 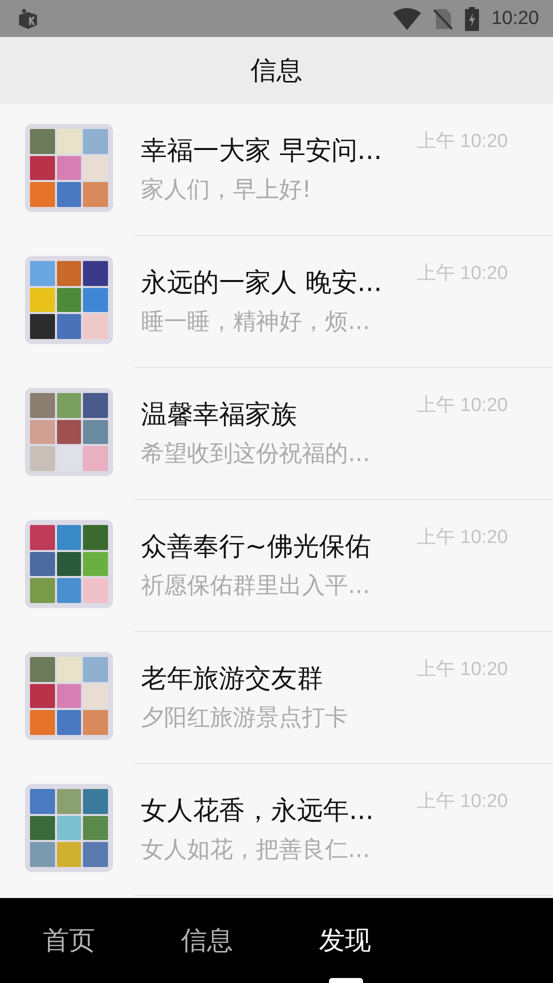 I want to click on chat-name: 老年旅游交友群, so click(x=232, y=679).